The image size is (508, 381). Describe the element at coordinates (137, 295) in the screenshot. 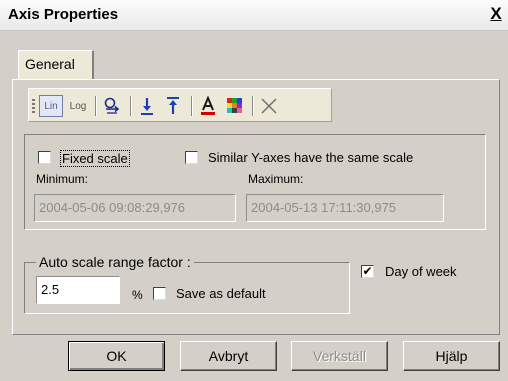

I see `percent-unit: %` at that location.